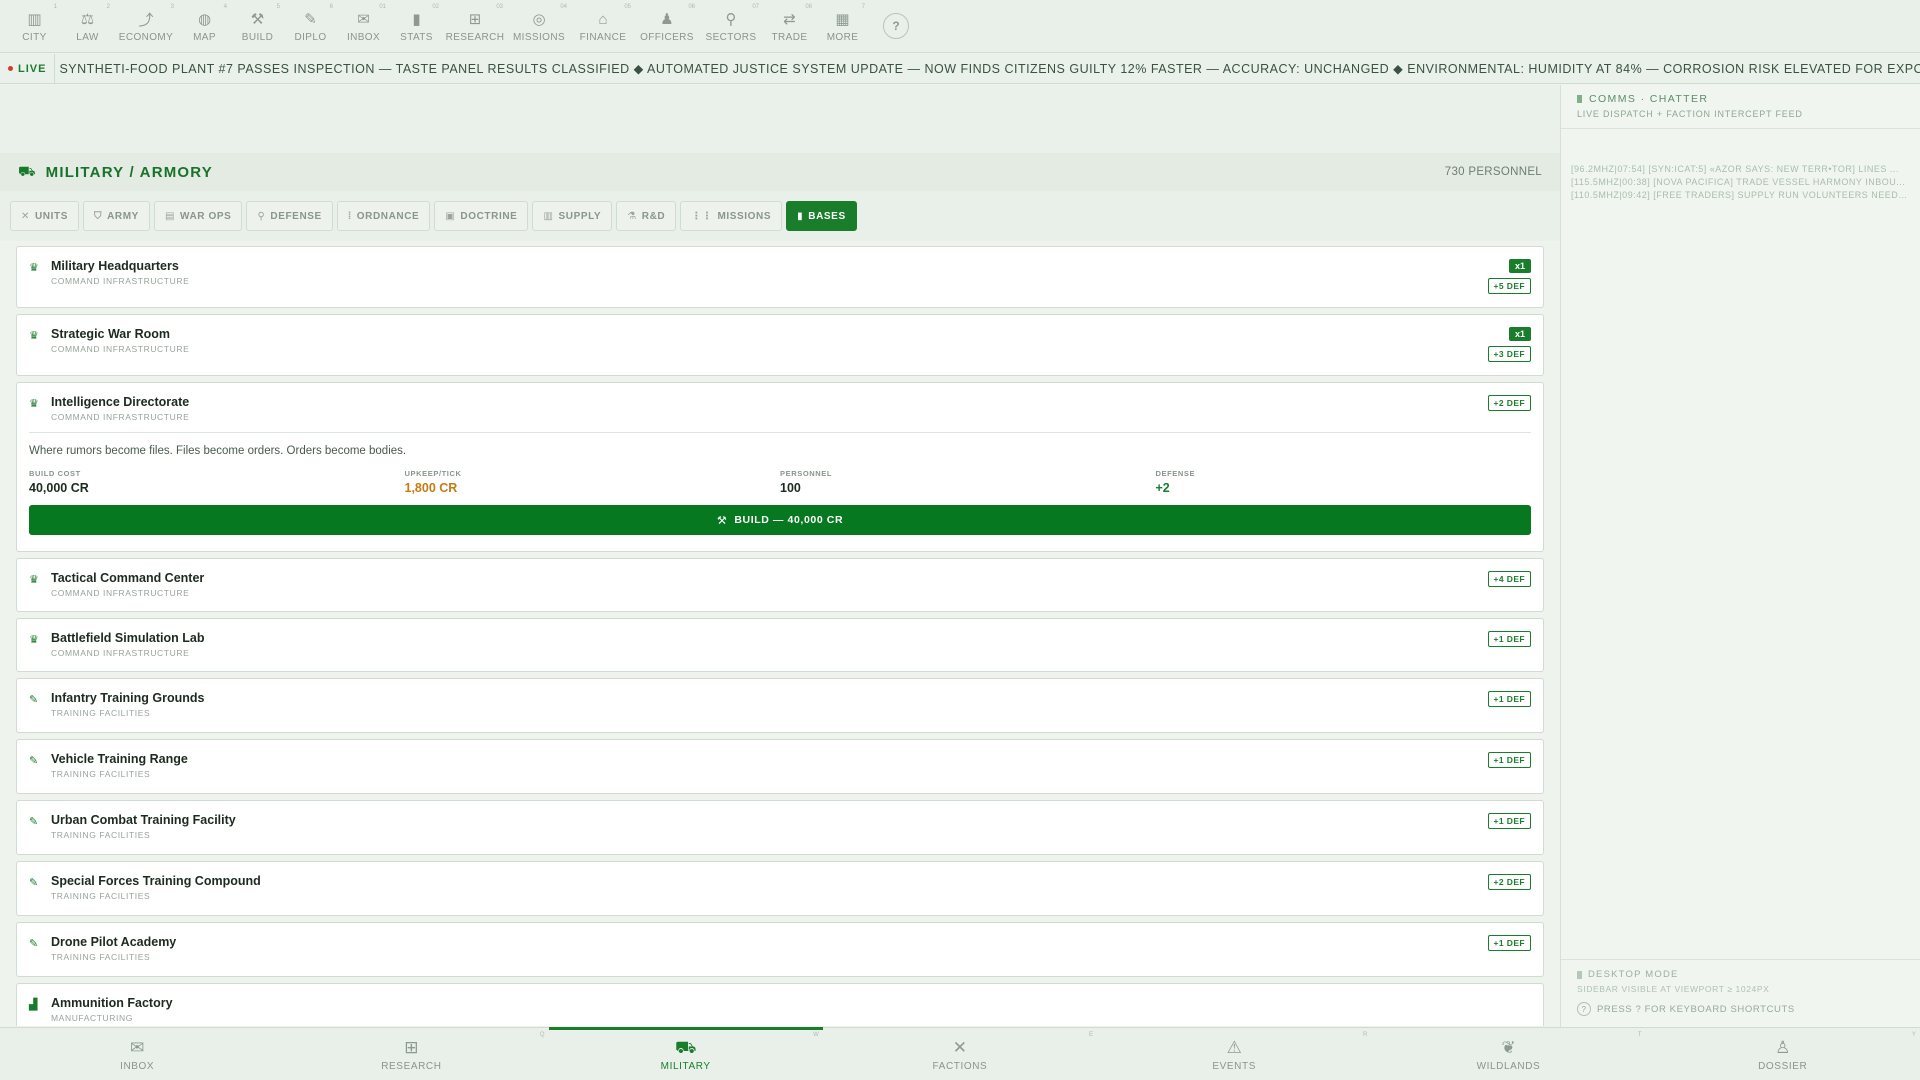  I want to click on page-header: ⛟ MILITARY / ARMORY 730 PERSONNEL, so click(780, 172).